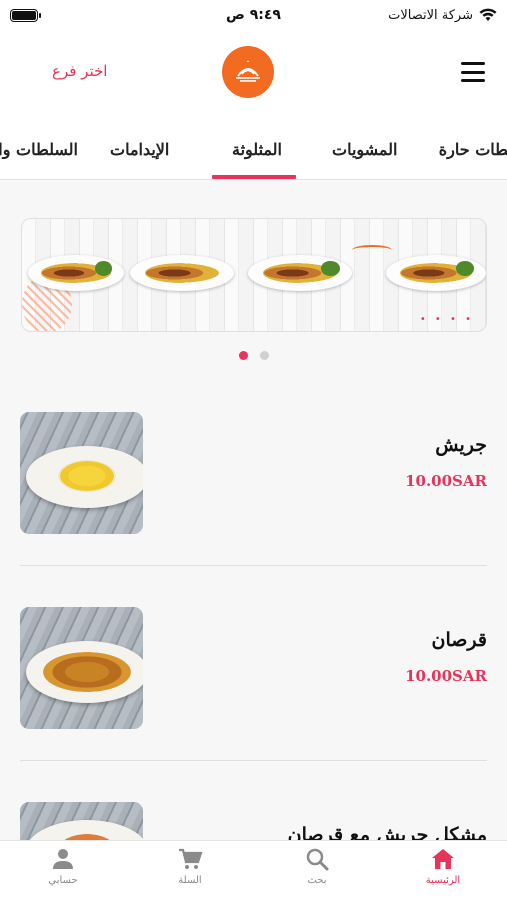 Image resolution: width=507 pixels, height=900 pixels. I want to click on tabbar-cart-label: السلة, so click(190, 880).